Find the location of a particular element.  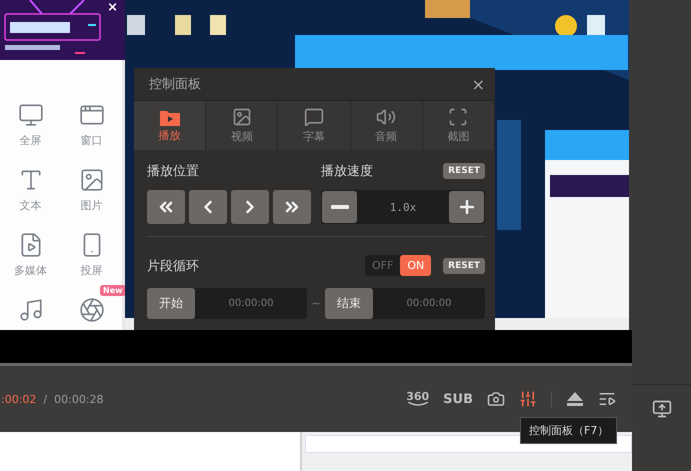

panel-tab: 播放 is located at coordinates (170, 125).